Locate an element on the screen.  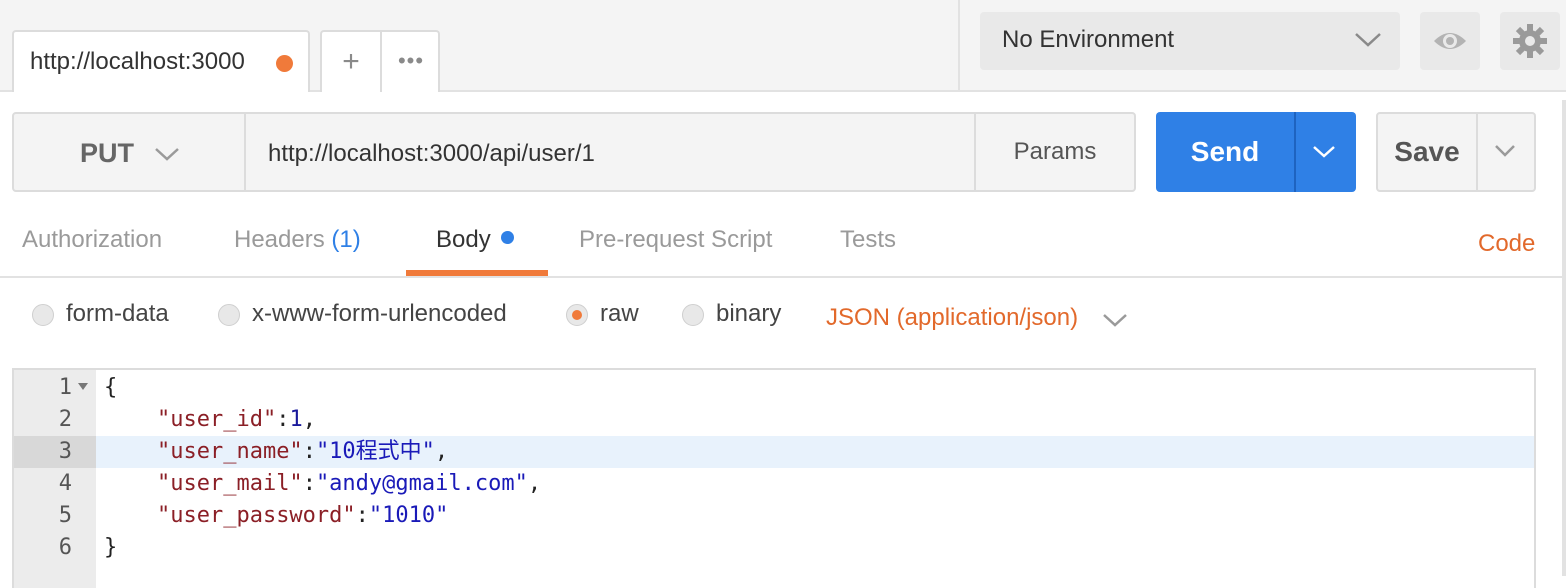
save-divider is located at coordinates (1477, 152).